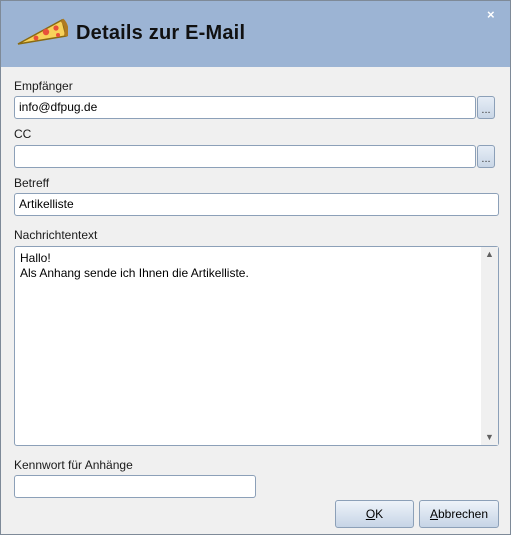 The image size is (511, 535). I want to click on password-input, so click(135, 486).